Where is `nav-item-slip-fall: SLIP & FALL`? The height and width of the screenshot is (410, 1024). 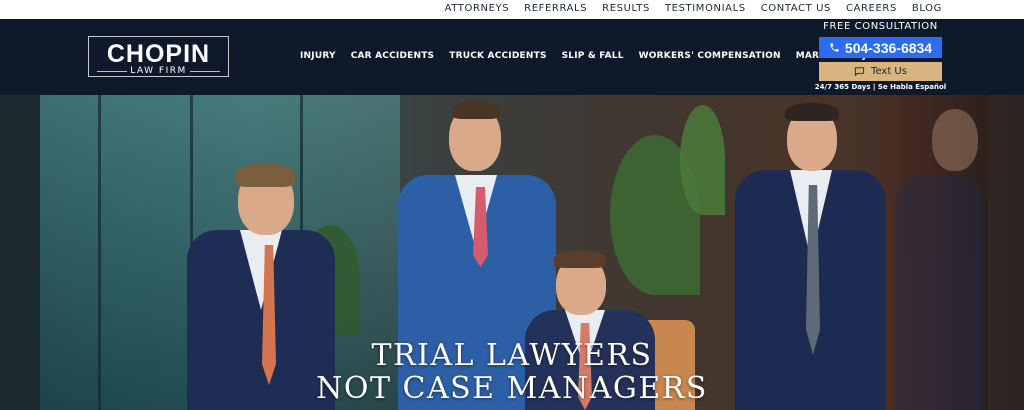
nav-item-slip-fall: SLIP & FALL is located at coordinates (593, 56).